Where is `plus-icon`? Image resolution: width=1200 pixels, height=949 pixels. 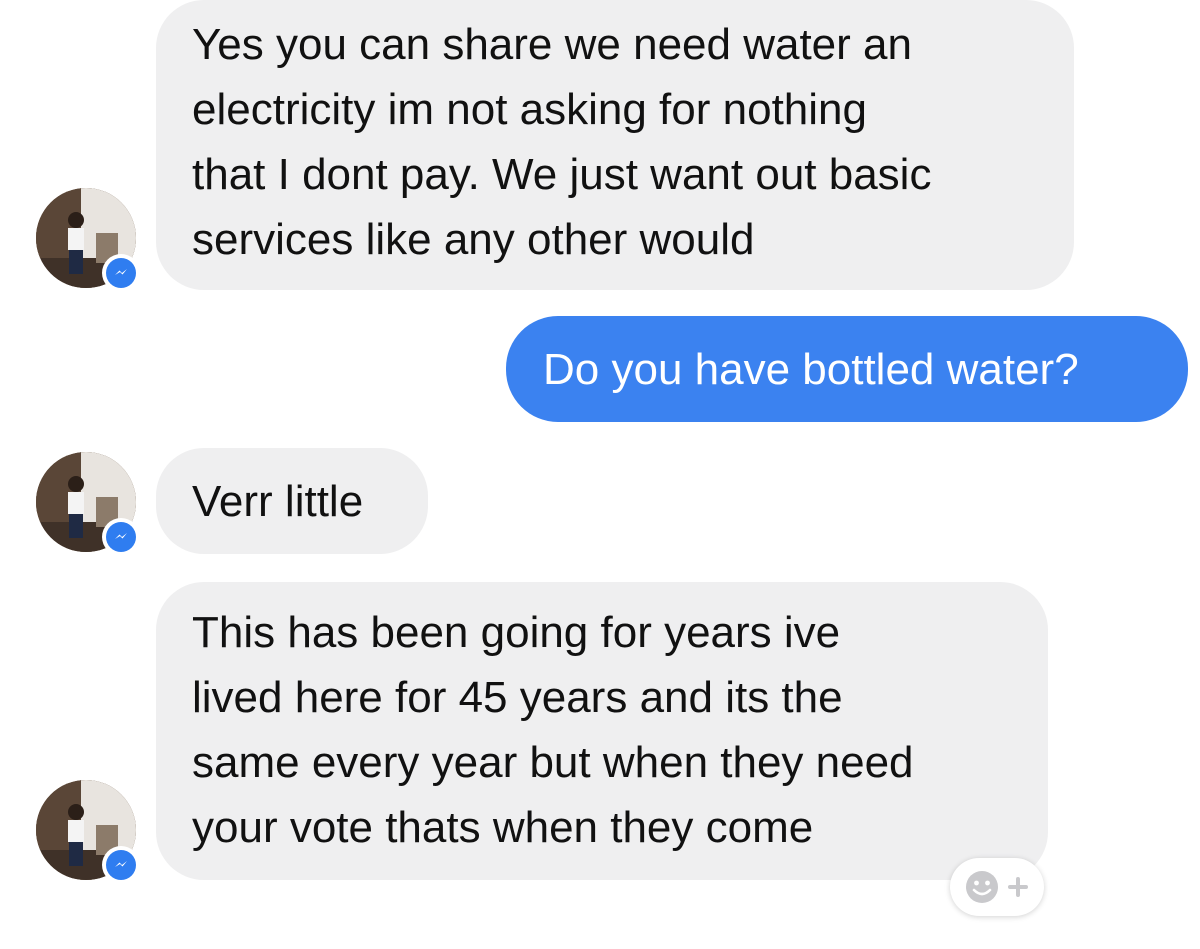
plus-icon is located at coordinates (1018, 887).